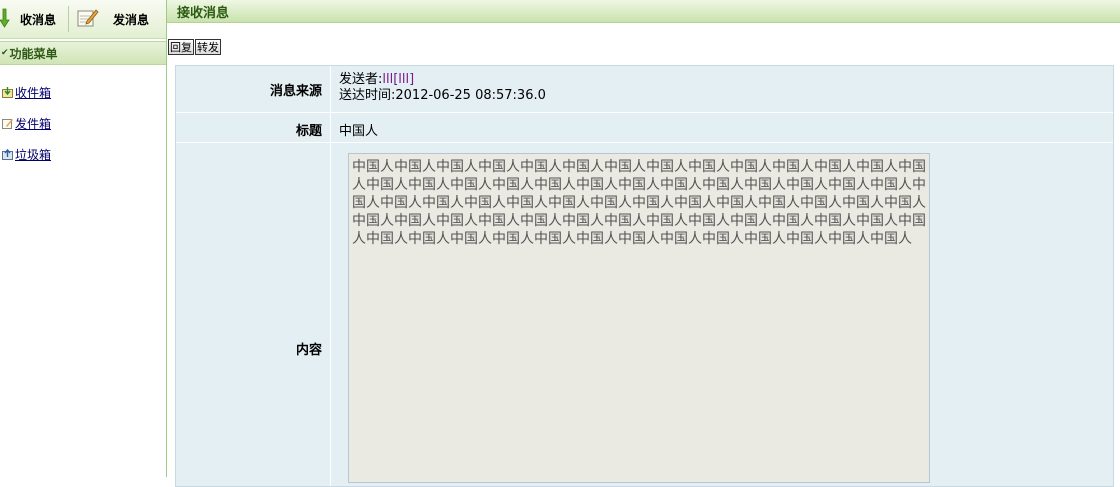 This screenshot has width=1120, height=487. Describe the element at coordinates (83, 123) in the screenshot. I see `menu-item-outbox: 发件箱` at that location.